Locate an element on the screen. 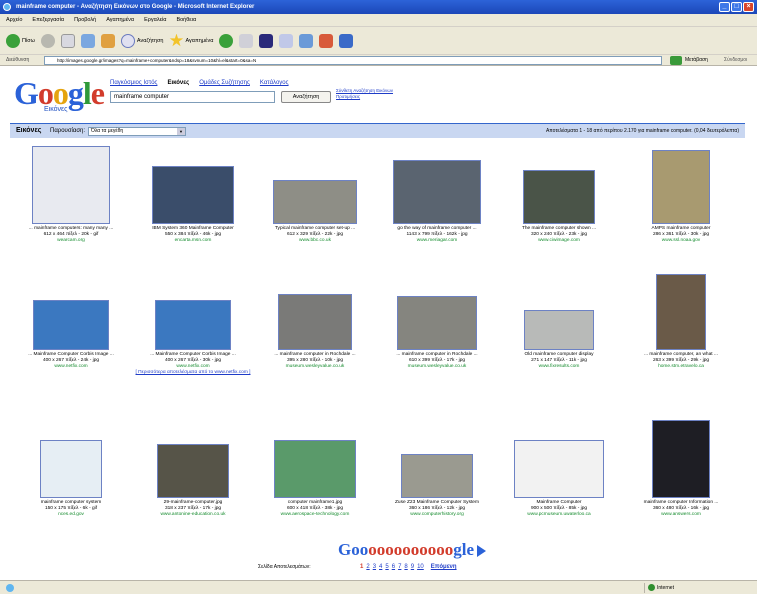  search-icon is located at coordinates (127, 40).